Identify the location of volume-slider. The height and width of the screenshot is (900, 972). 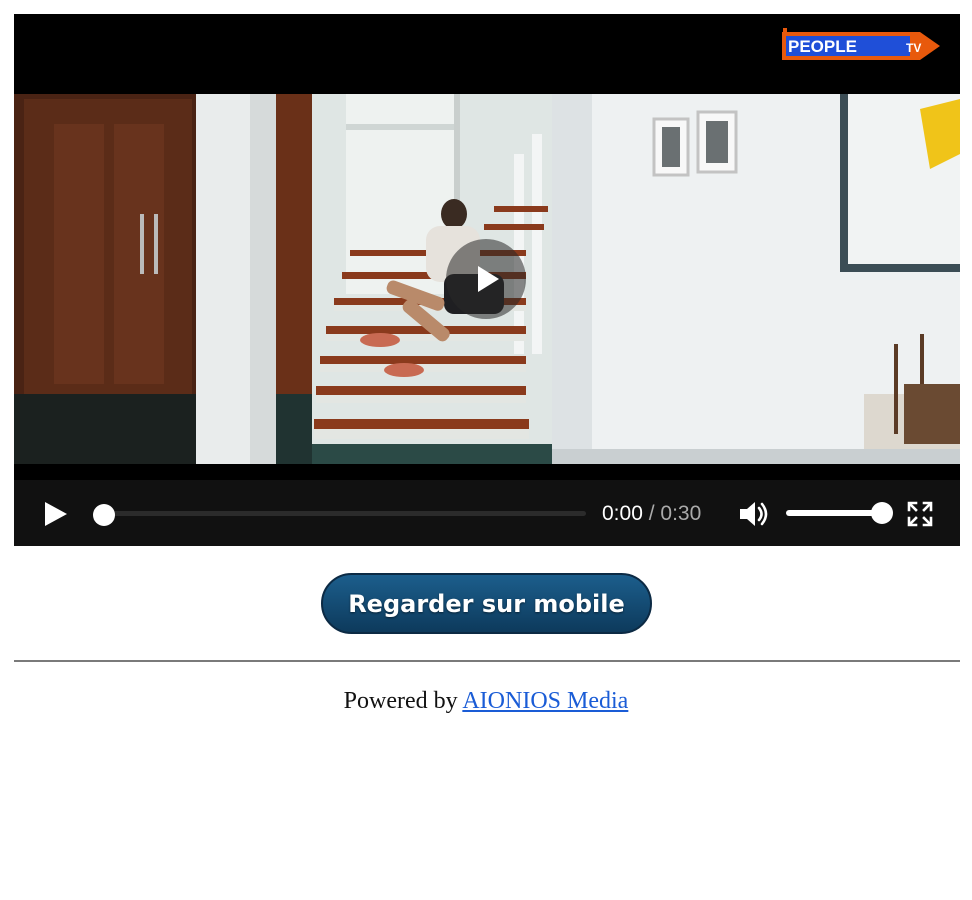
(839, 513).